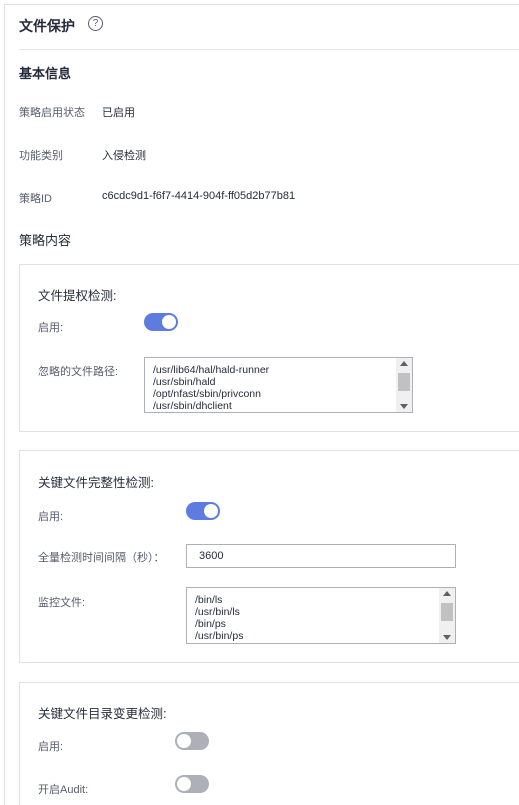 The height and width of the screenshot is (805, 519). What do you see at coordinates (63, 790) in the screenshot?
I see `audit-label: 开启Audit:` at bounding box center [63, 790].